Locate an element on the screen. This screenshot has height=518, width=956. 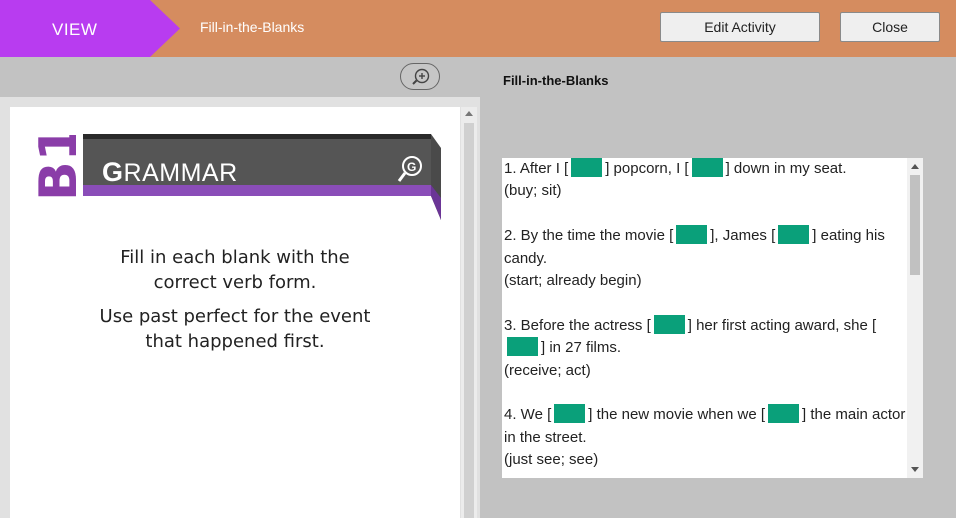
activity-panel-title: Fill-in-the-Blanks is located at coordinates (556, 80).